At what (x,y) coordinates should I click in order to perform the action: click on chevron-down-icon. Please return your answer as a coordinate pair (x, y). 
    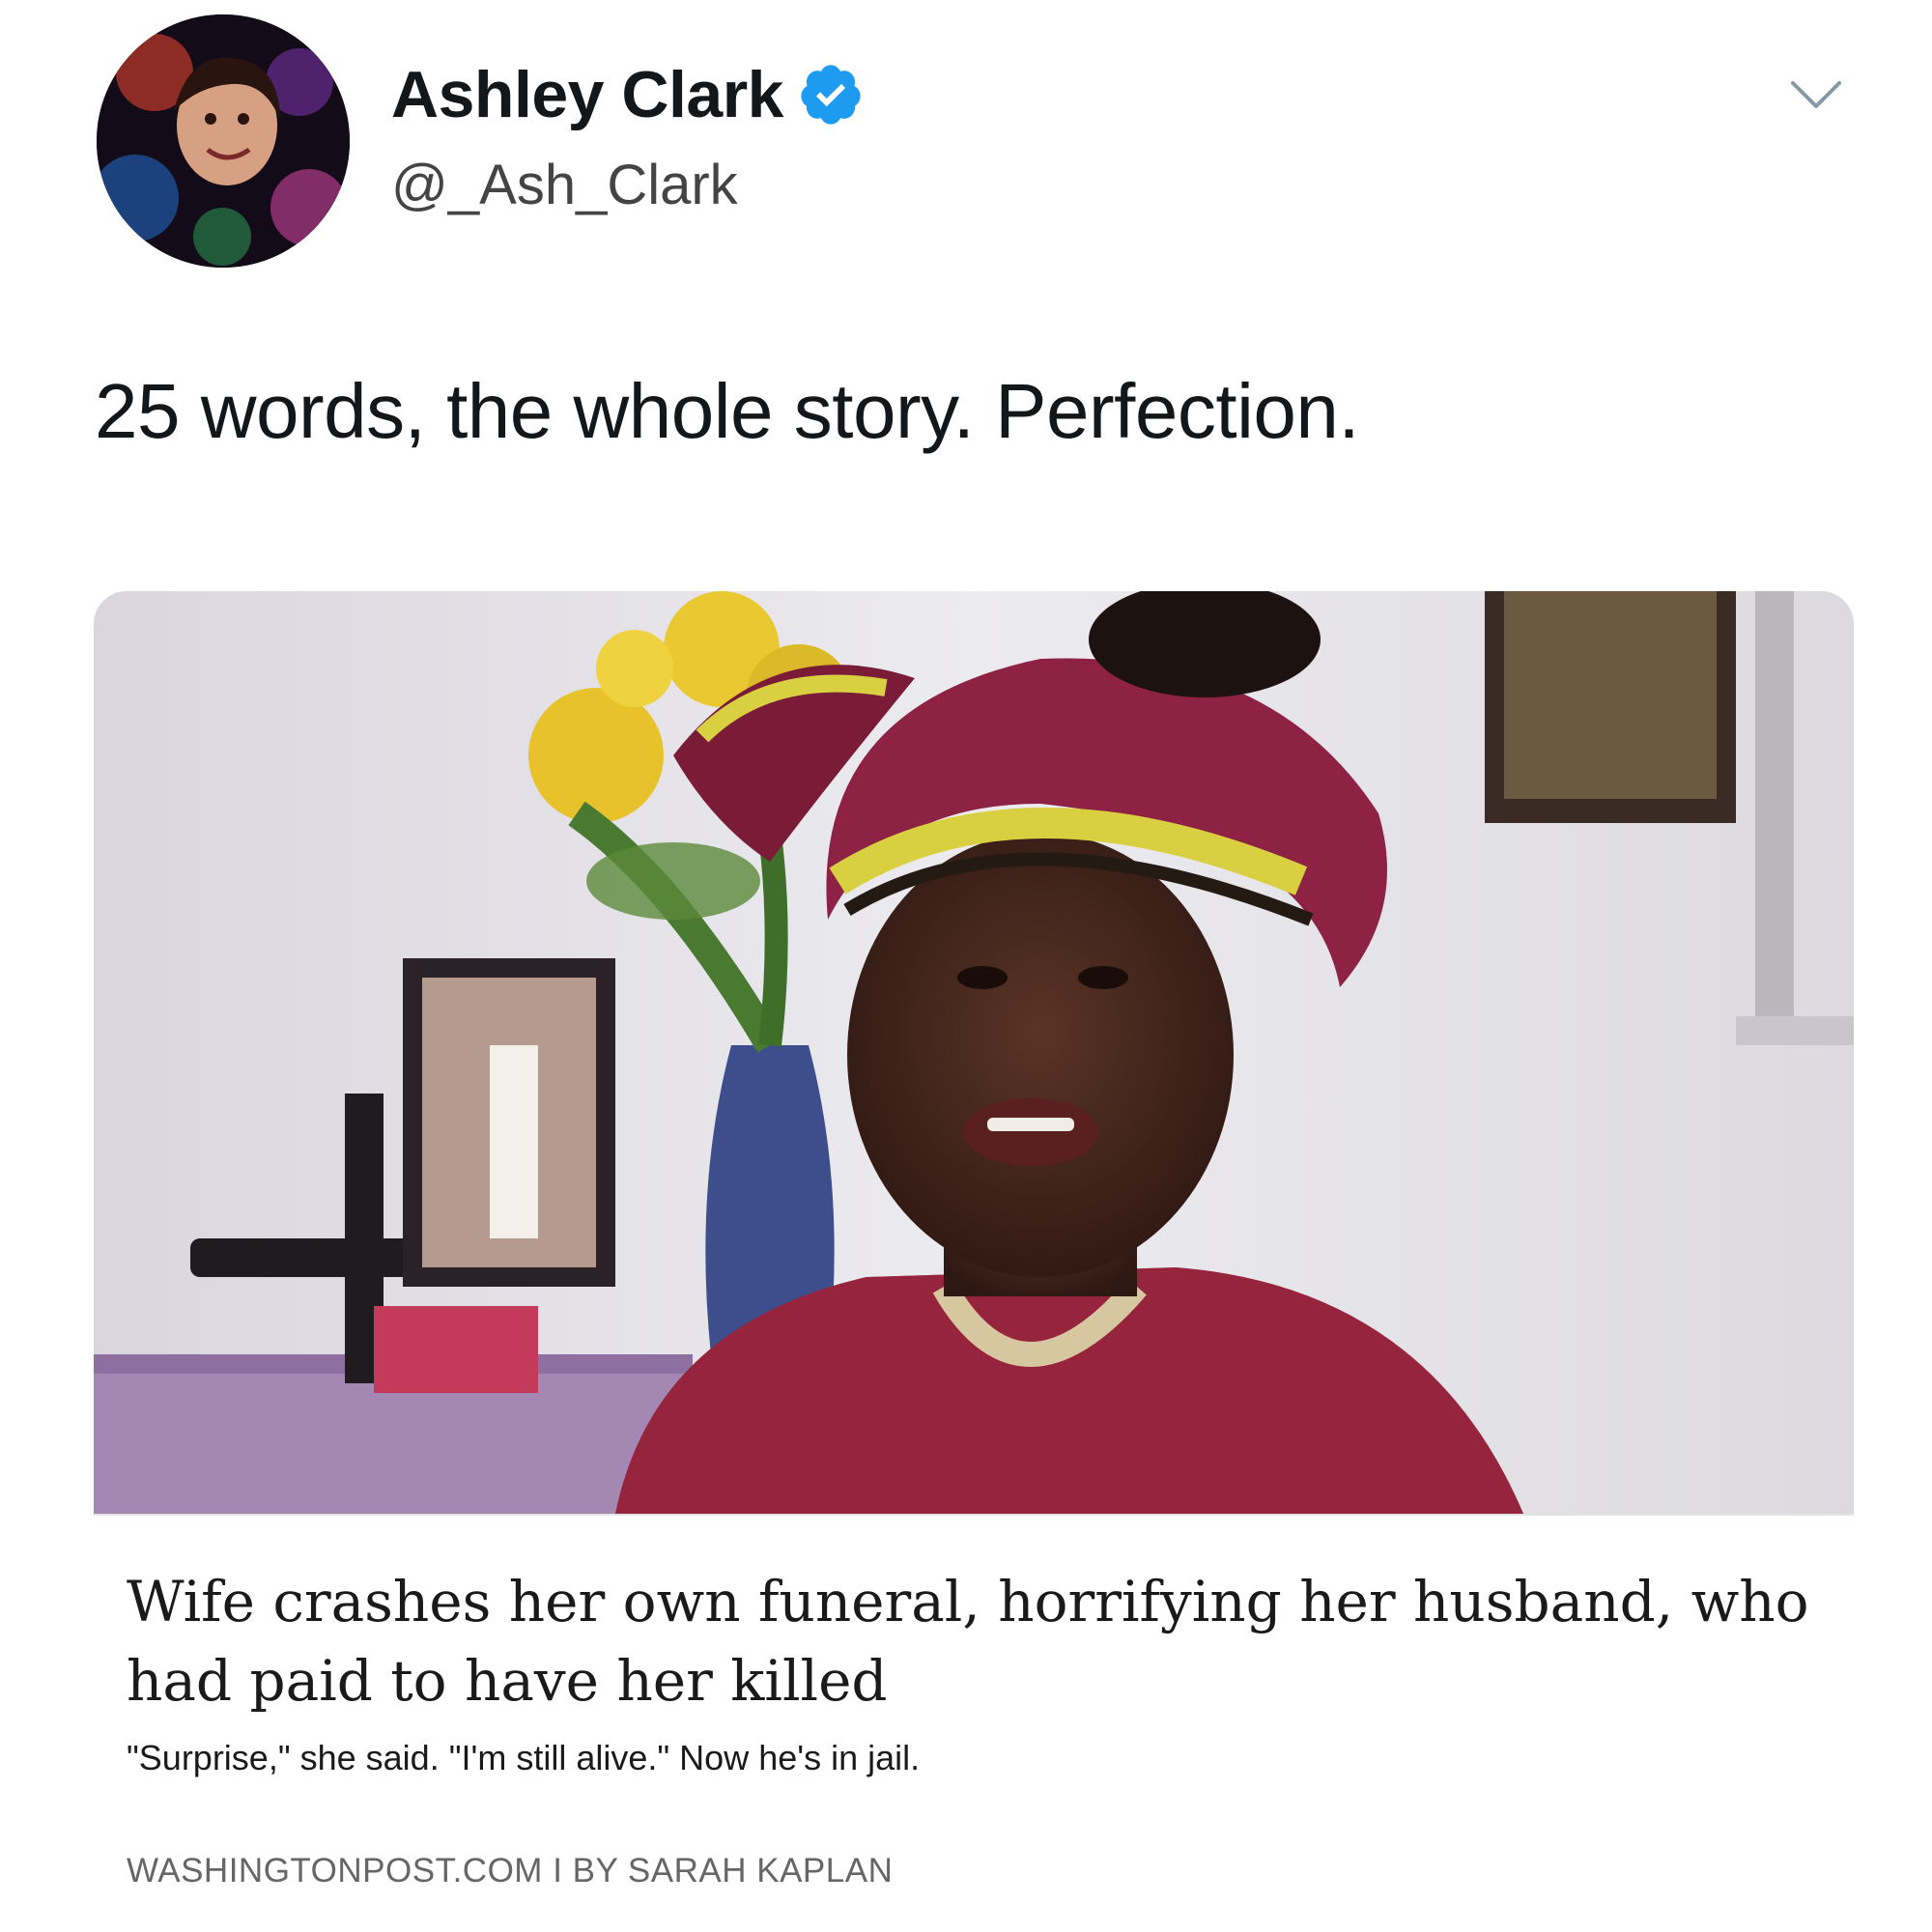
    Looking at the image, I should click on (1816, 94).